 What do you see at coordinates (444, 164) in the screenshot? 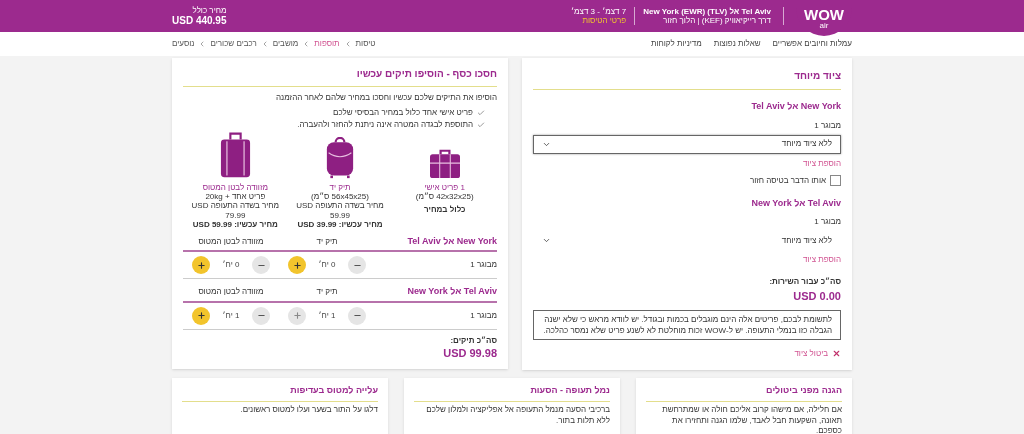
I see `briefcase-icon` at bounding box center [444, 164].